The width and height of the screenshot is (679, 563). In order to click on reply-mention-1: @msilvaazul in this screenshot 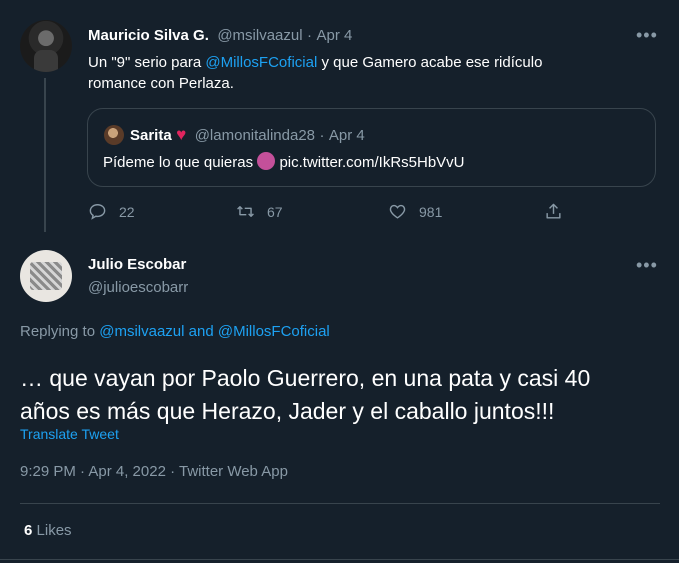, I will do `click(141, 331)`.